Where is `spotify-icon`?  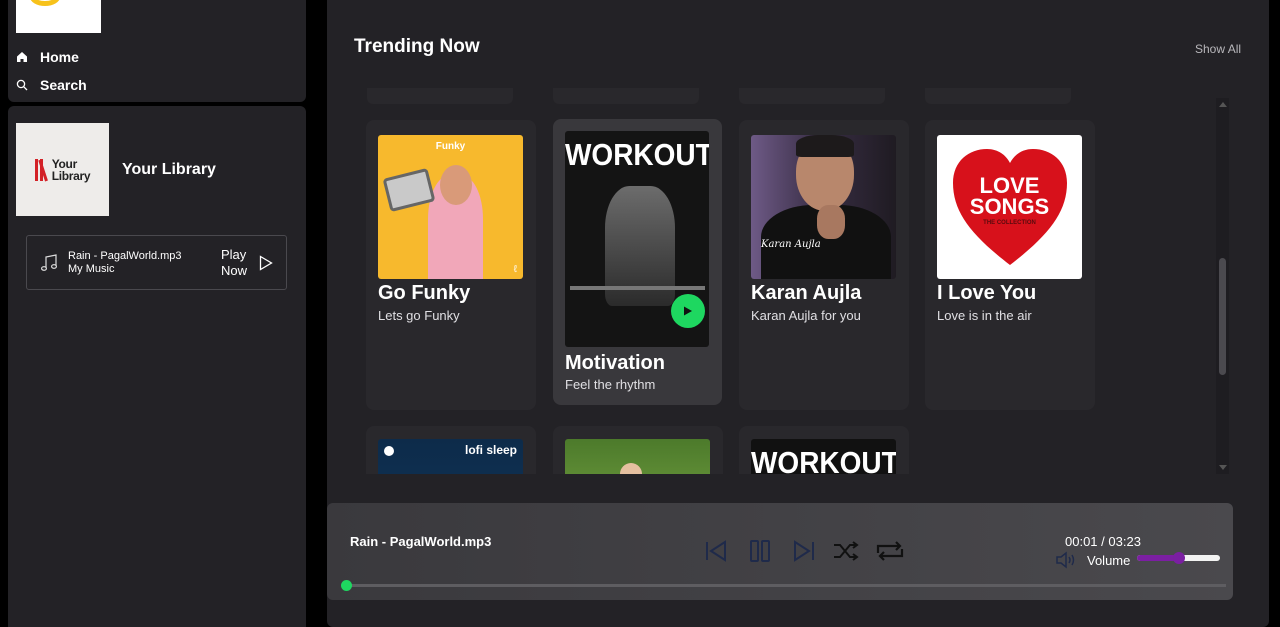
spotify-icon is located at coordinates (389, 451).